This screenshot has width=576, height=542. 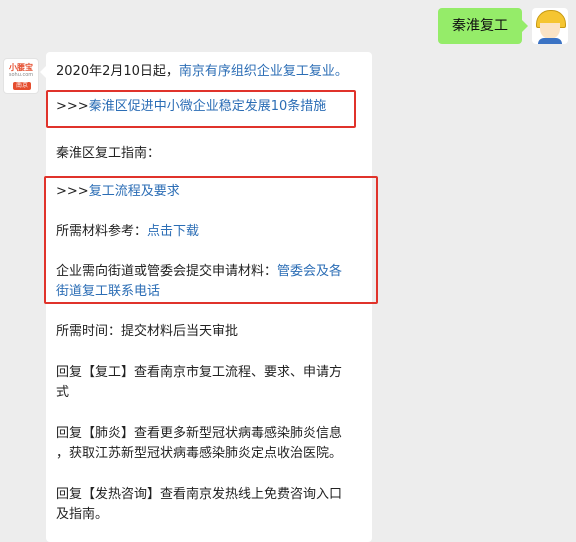 What do you see at coordinates (63, 392) in the screenshot?
I see `reply-fugong-line2: 式` at bounding box center [63, 392].